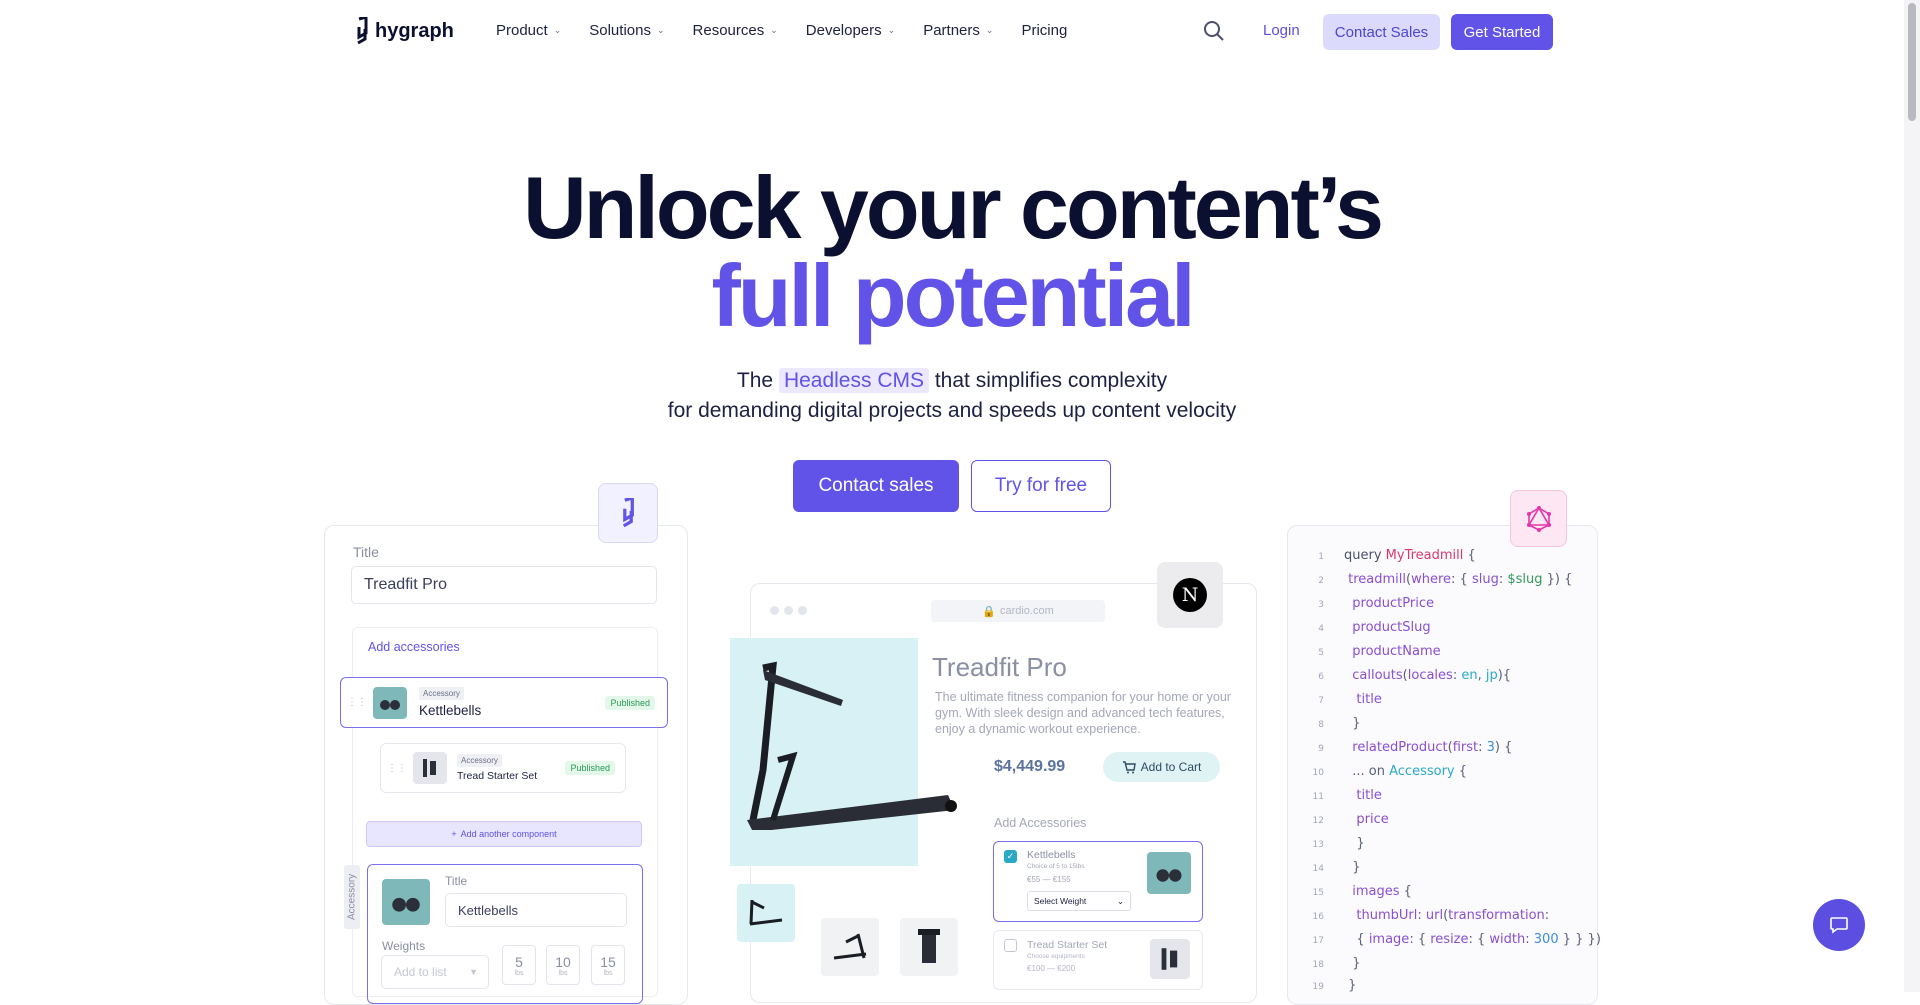 This screenshot has width=1920, height=1005. Describe the element at coordinates (1397, 555) in the screenshot. I see `code-line: 1 query MyTreadmill {` at that location.